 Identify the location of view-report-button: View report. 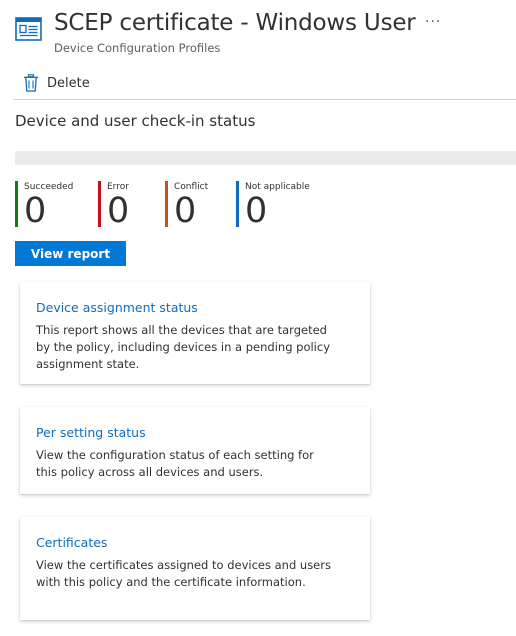
(70, 253).